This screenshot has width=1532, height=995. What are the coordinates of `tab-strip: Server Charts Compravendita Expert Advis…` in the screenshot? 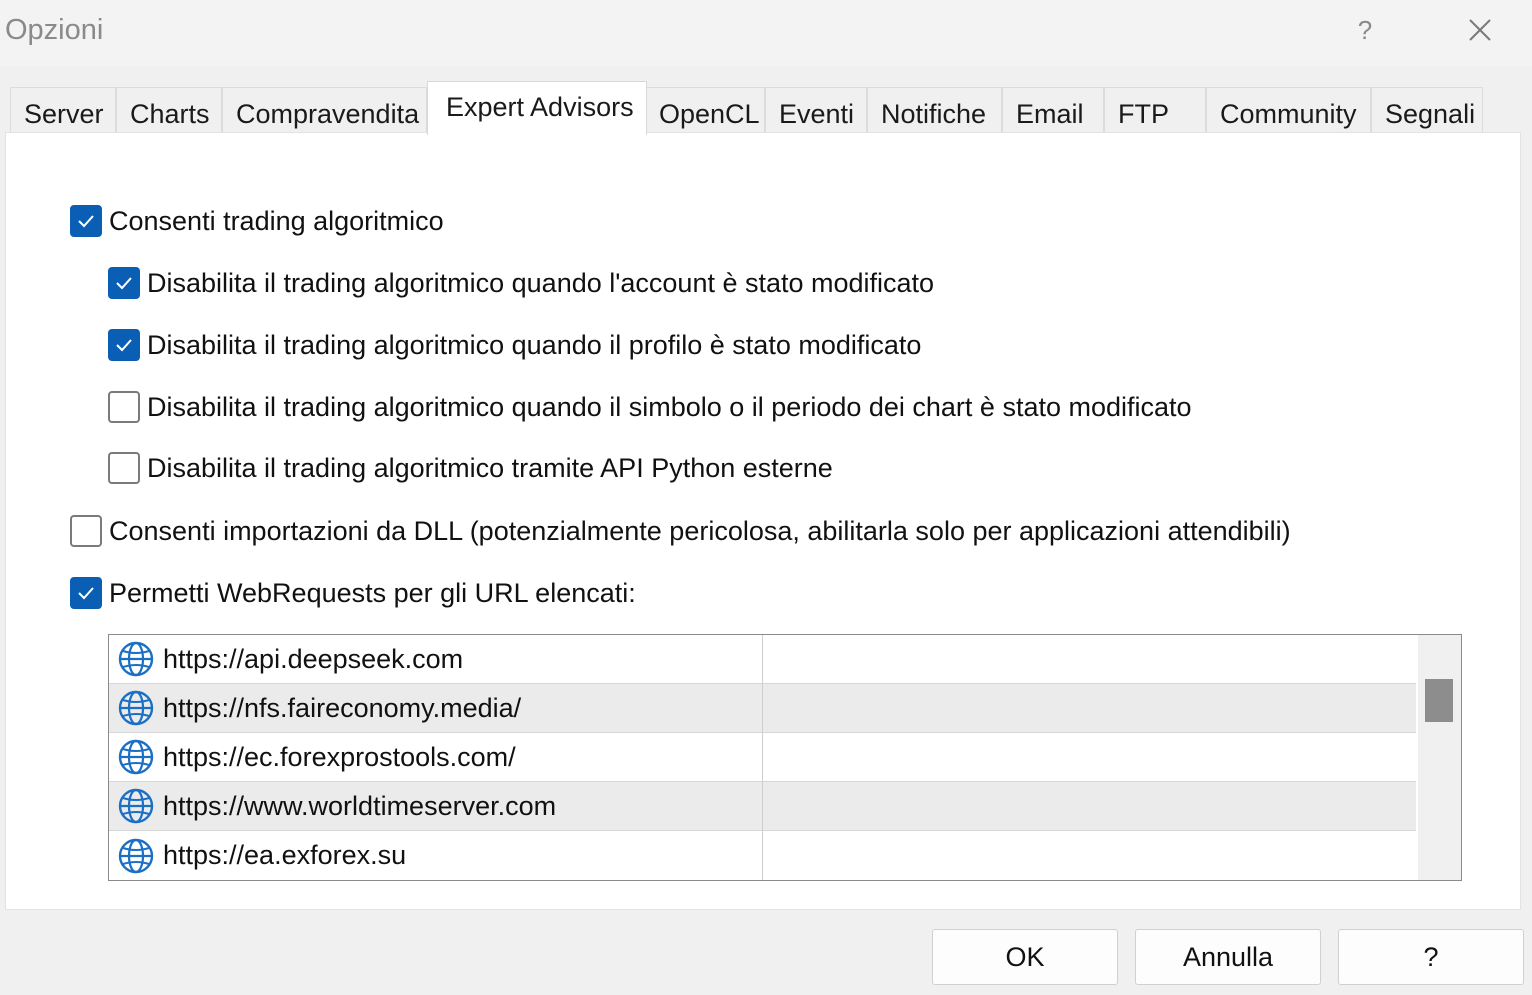 It's located at (750, 108).